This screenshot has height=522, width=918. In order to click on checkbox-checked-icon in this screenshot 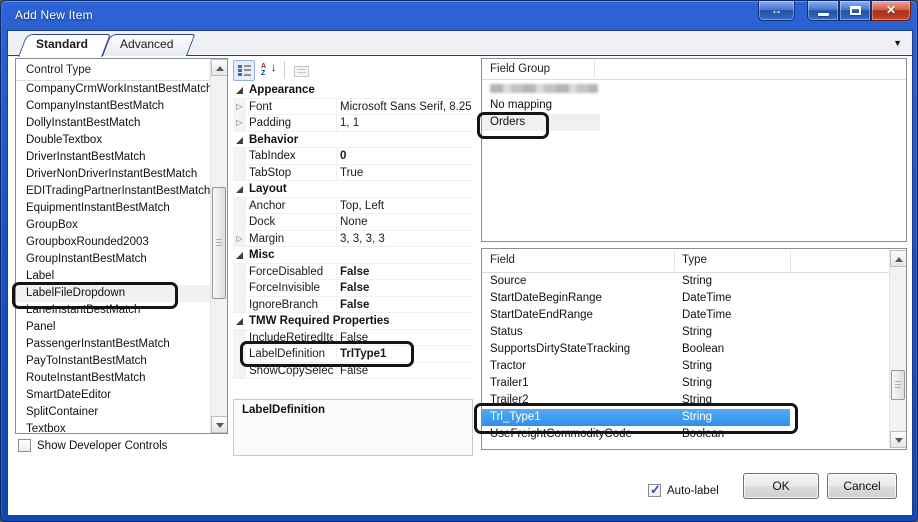, I will do `click(654, 490)`.